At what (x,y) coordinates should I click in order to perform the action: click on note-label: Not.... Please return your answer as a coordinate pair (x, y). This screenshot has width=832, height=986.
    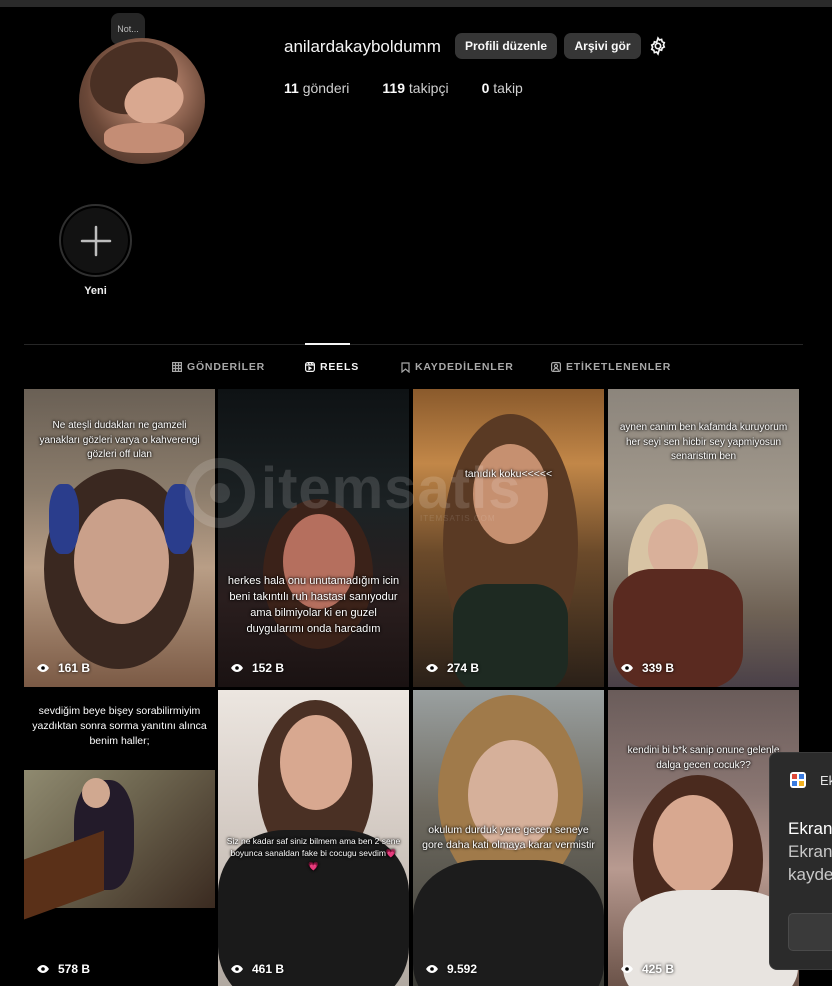
    Looking at the image, I should click on (128, 29).